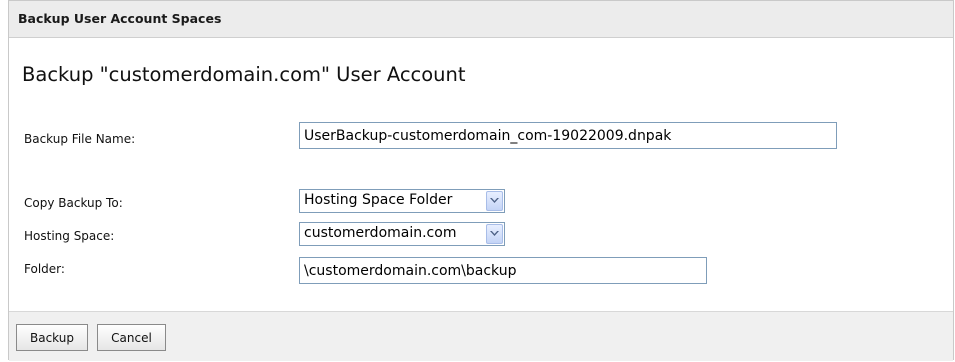  What do you see at coordinates (244, 74) in the screenshot?
I see `page-title: Backup "customerdomain.com" User Account` at bounding box center [244, 74].